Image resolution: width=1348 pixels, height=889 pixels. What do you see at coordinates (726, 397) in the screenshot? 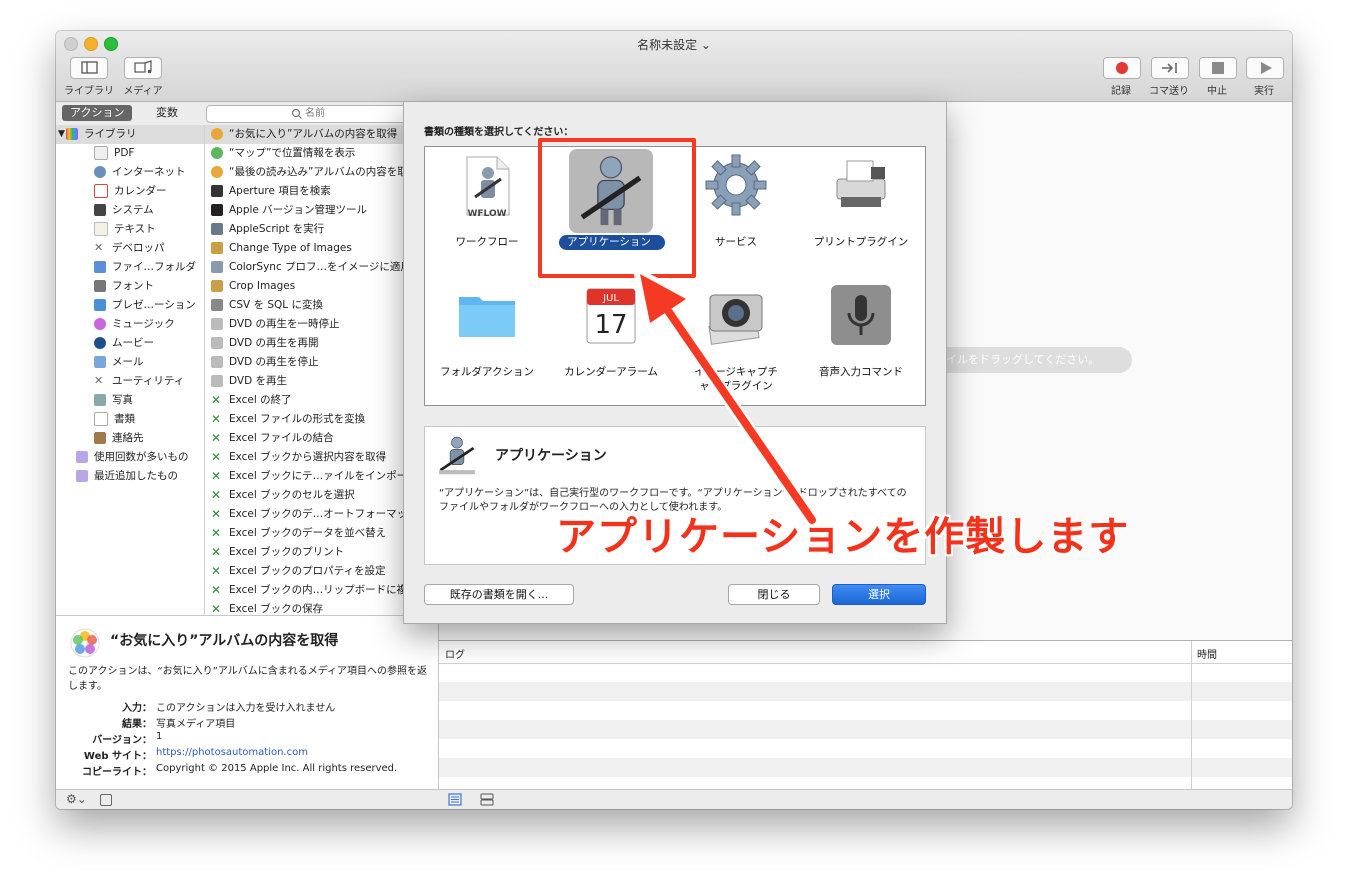
I see `annotation-arrow-icon` at bounding box center [726, 397].